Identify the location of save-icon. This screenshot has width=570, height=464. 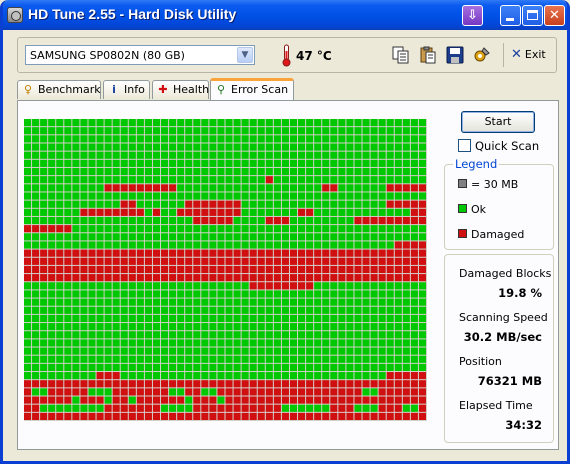
(455, 55).